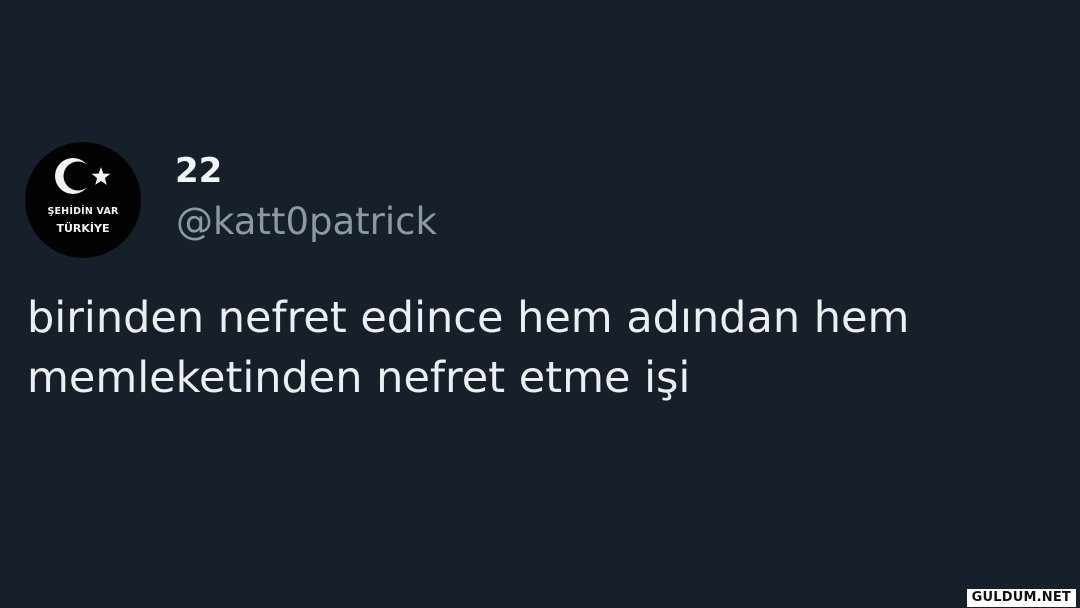 The width and height of the screenshot is (1080, 608). What do you see at coordinates (83, 228) in the screenshot?
I see `avatar-caption-line2: TÜRKİYE` at bounding box center [83, 228].